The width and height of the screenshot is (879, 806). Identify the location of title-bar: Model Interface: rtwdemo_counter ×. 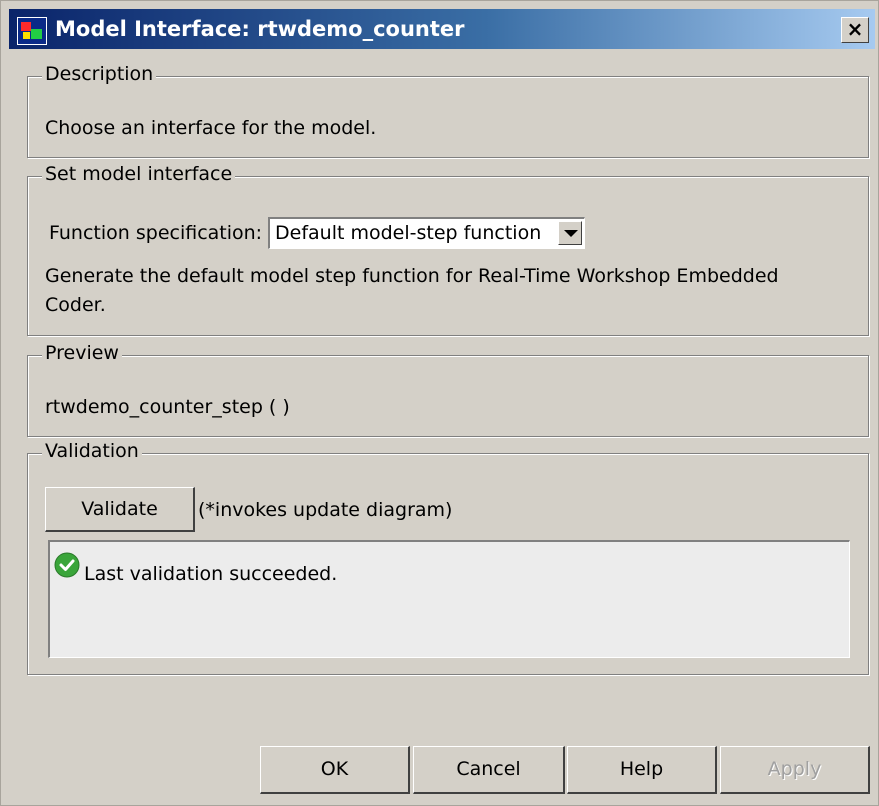
(442, 29).